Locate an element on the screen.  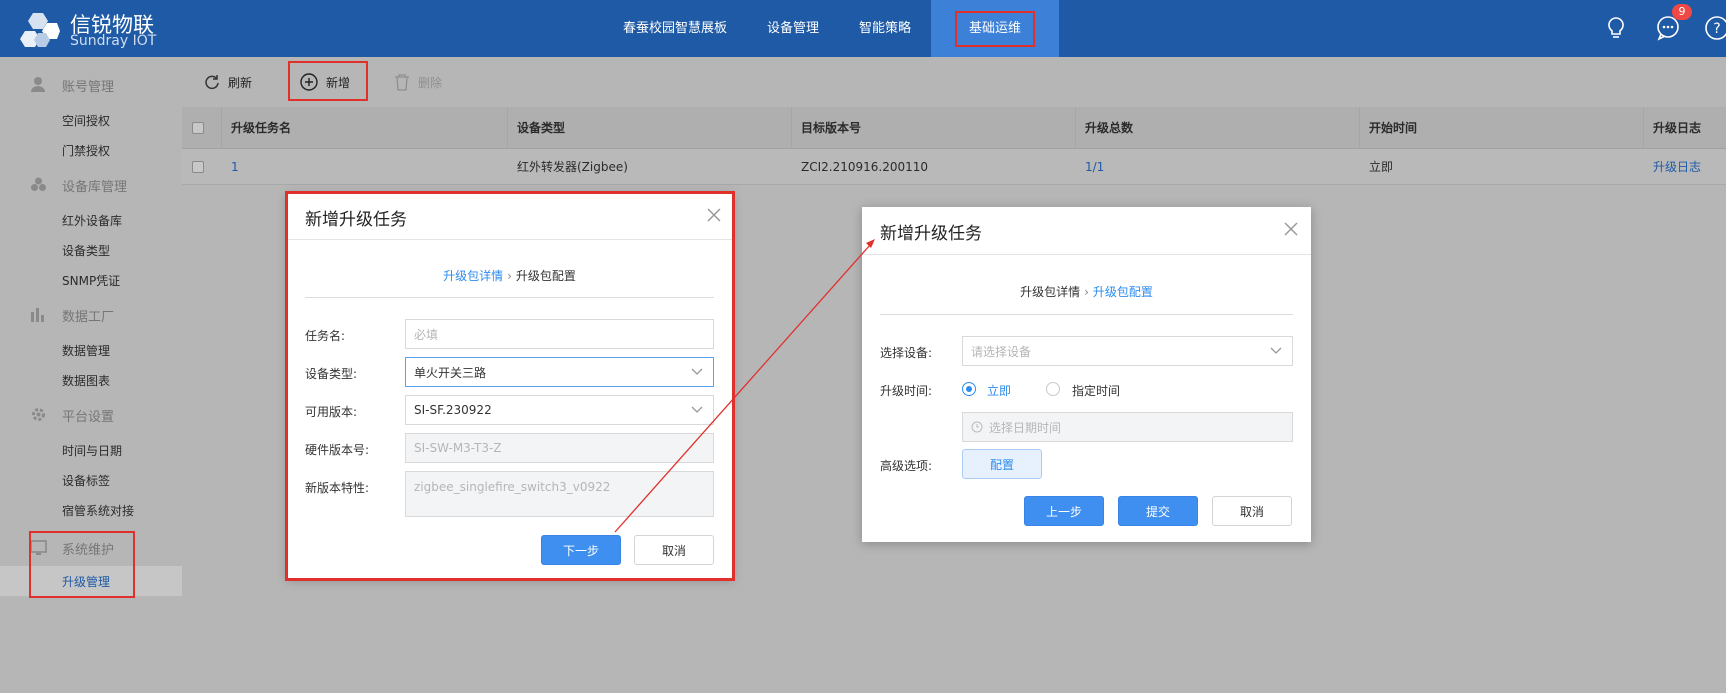
select-device-placeholder: 请选择设备 is located at coordinates (1001, 351).